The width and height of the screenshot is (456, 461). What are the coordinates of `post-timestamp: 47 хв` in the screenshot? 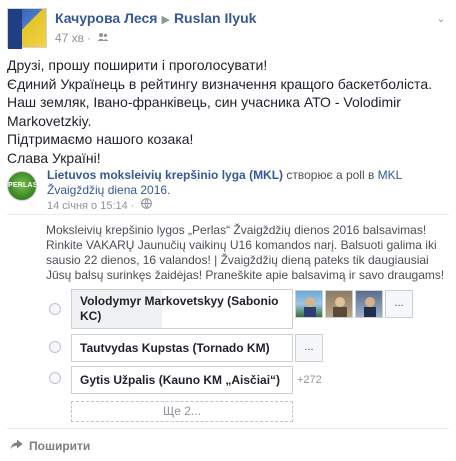 It's located at (69, 38).